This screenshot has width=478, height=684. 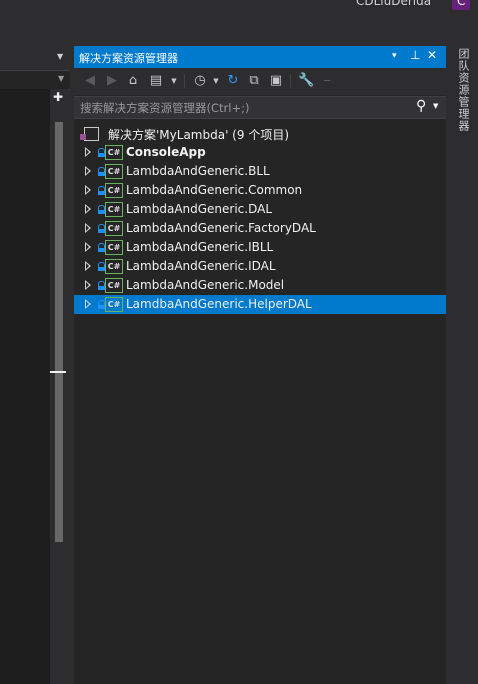 I want to click on splitter-icon: ✚, so click(x=58, y=97).